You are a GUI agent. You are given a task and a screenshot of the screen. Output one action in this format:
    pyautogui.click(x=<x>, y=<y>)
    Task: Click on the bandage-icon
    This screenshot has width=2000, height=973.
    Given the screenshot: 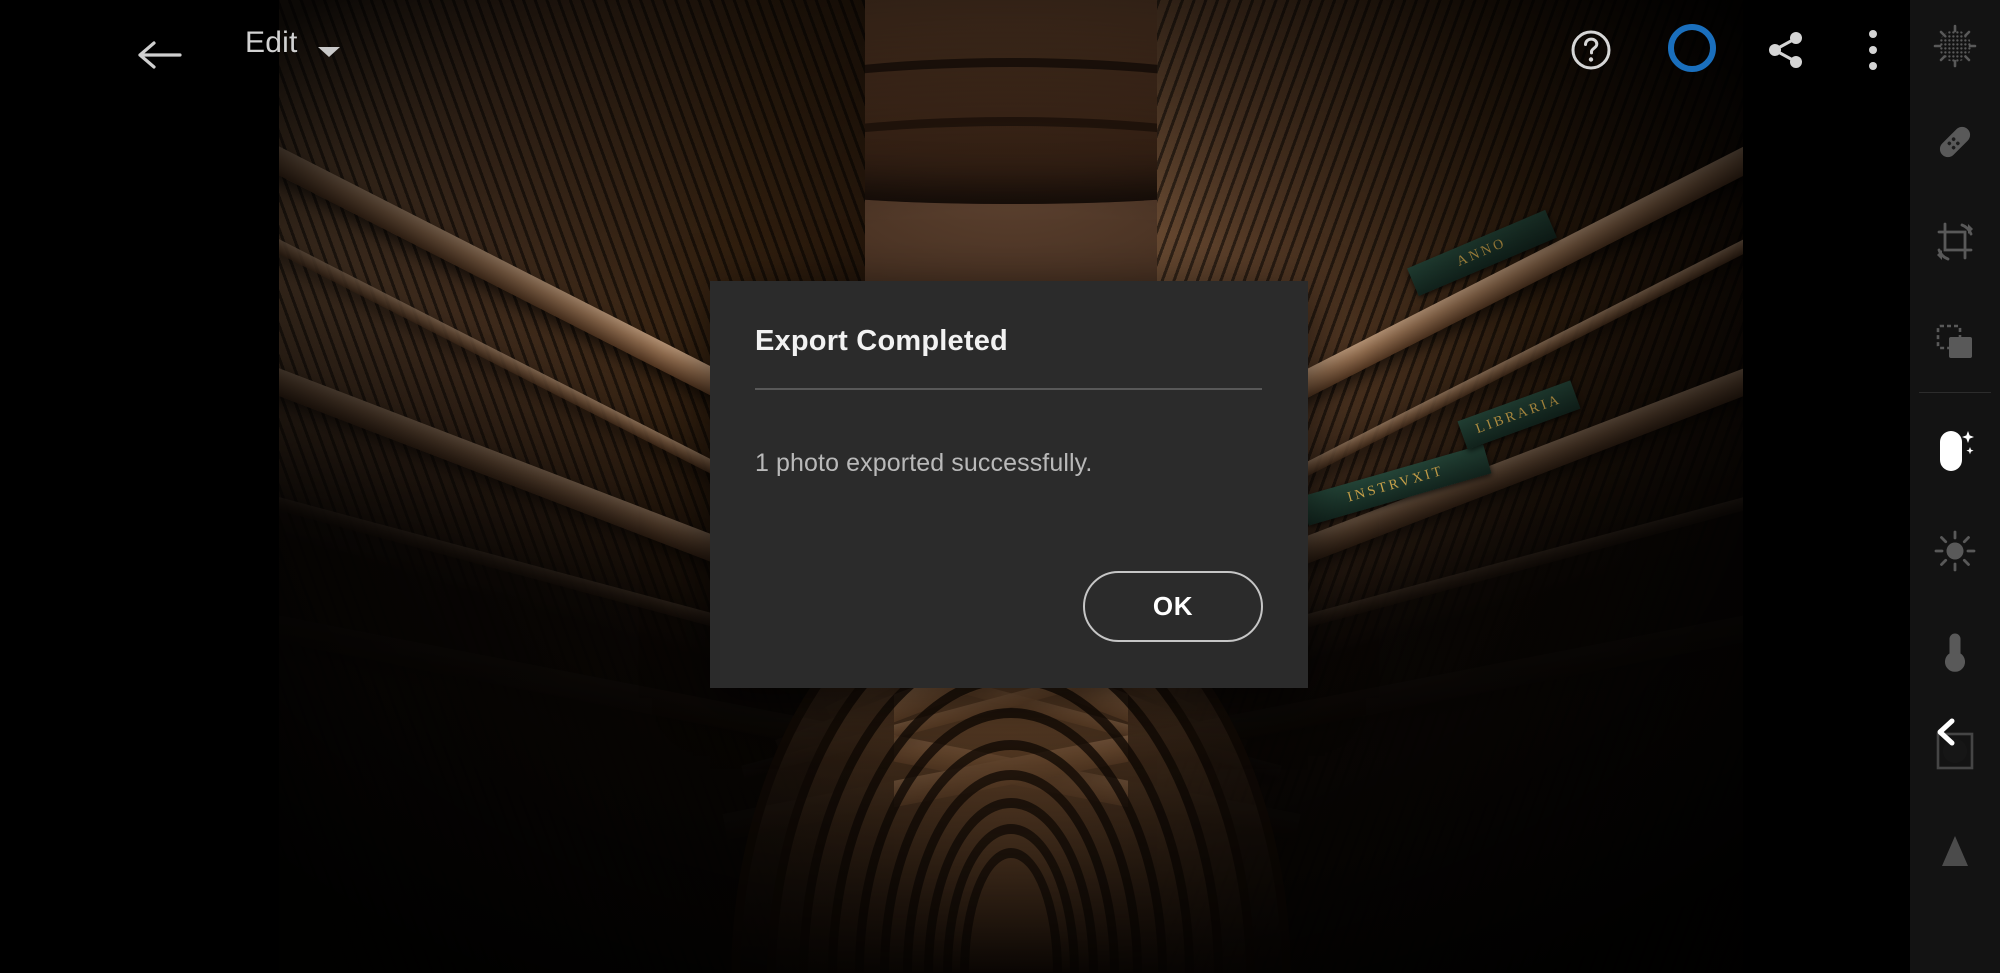 What is the action you would take?
    pyautogui.click(x=1955, y=142)
    